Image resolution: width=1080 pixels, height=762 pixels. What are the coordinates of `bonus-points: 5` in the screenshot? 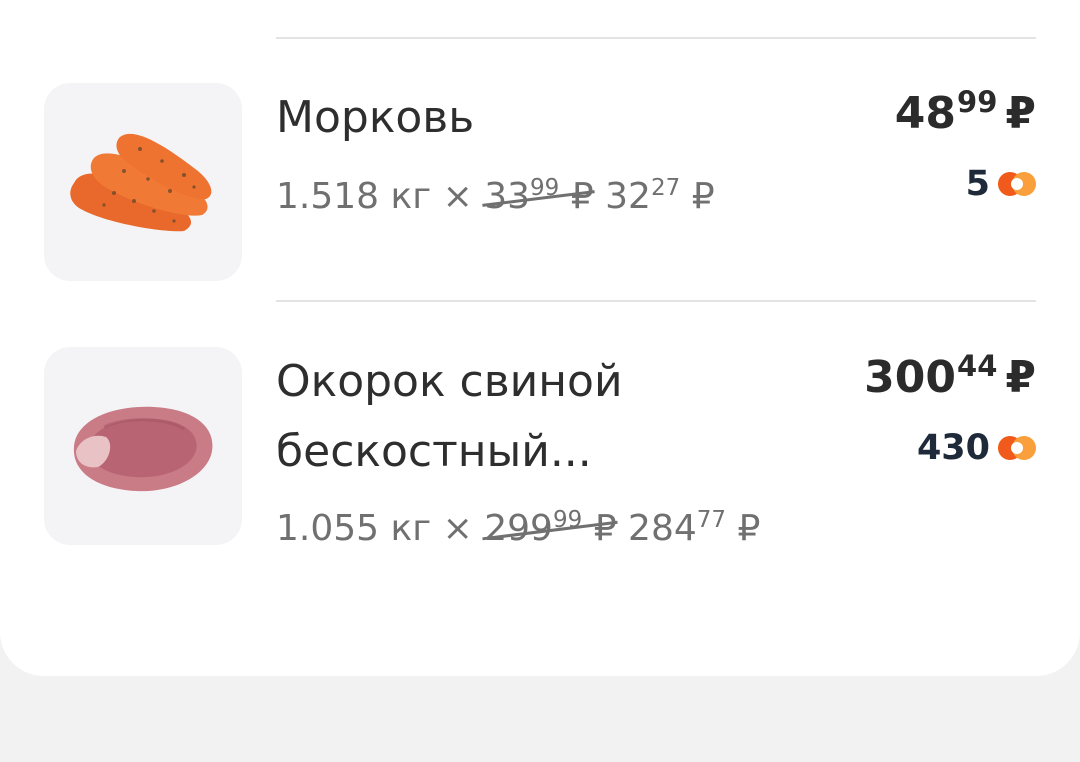 It's located at (1001, 184).